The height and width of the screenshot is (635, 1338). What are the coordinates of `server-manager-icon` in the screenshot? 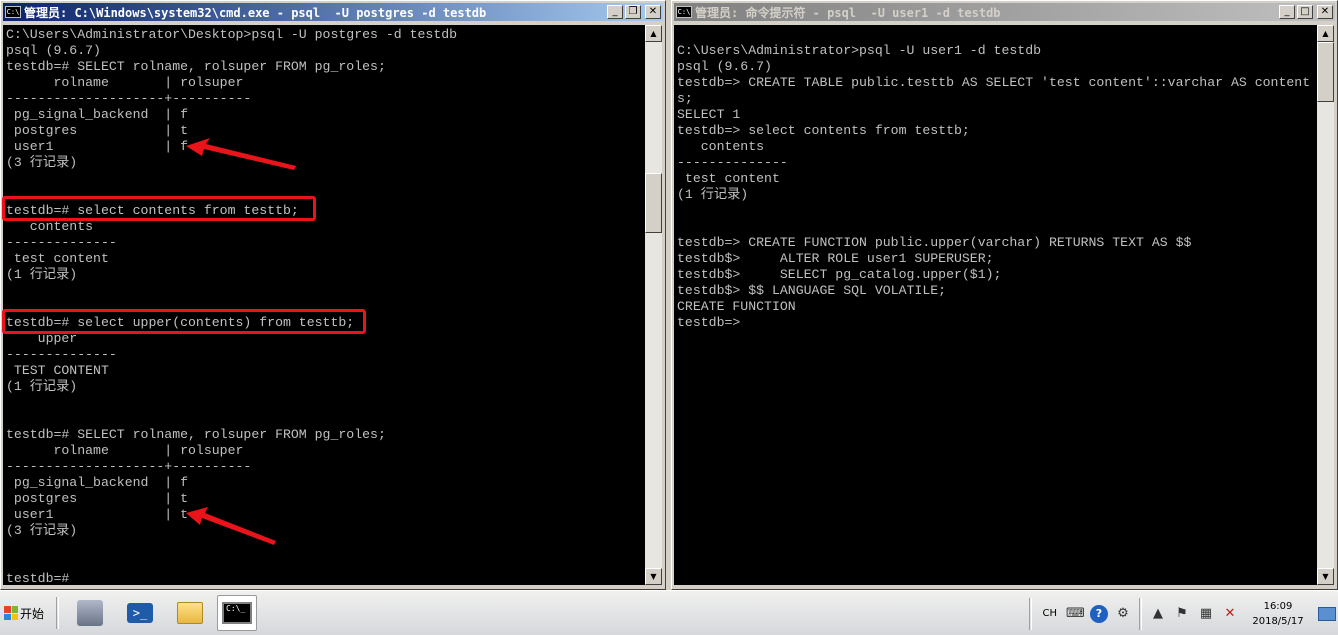 It's located at (90, 613).